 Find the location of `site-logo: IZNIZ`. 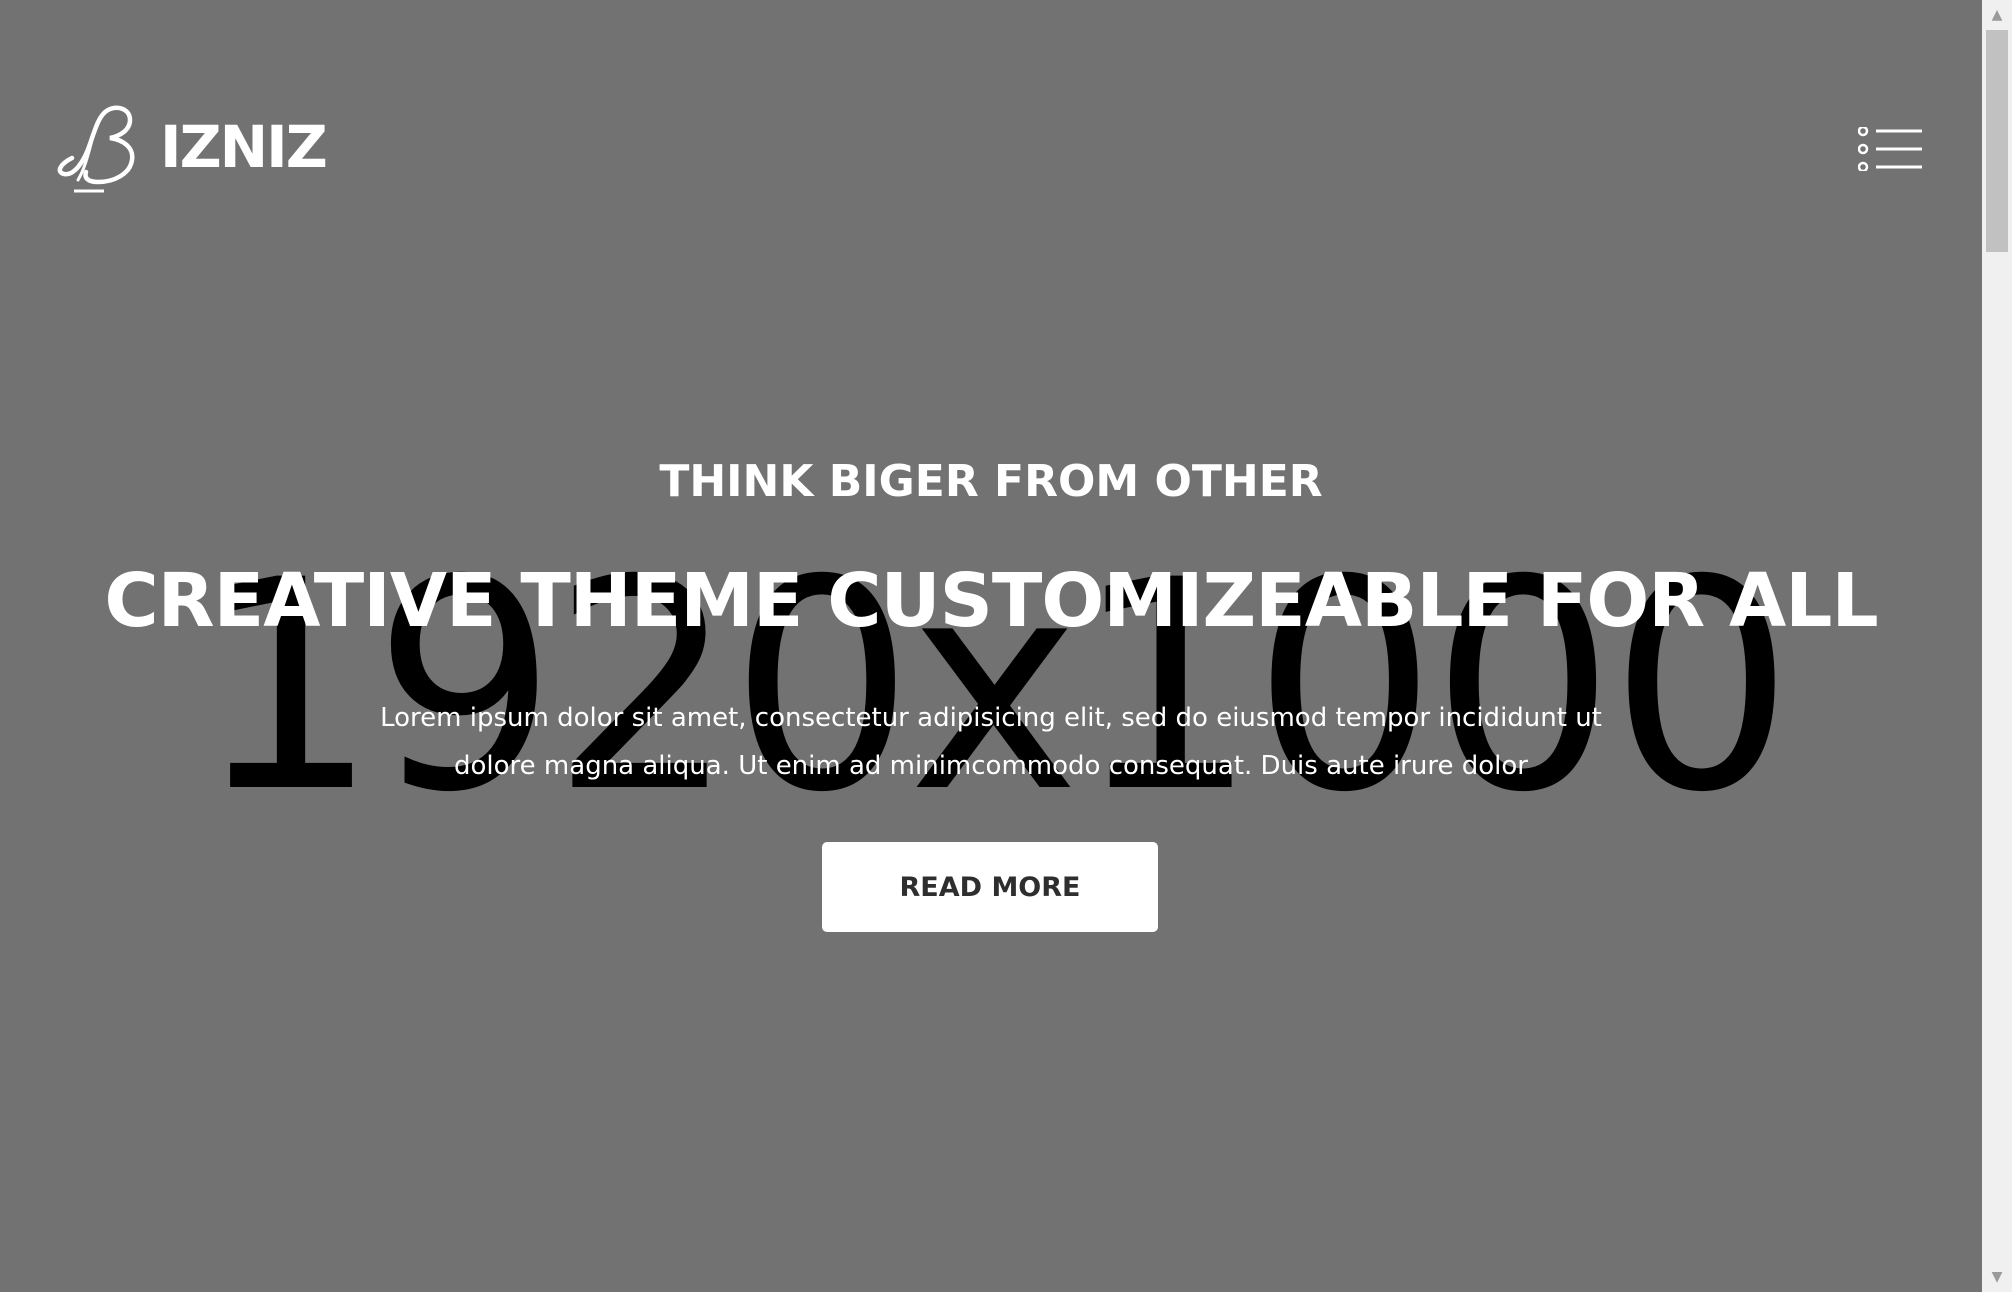

site-logo: IZNIZ is located at coordinates (190, 147).